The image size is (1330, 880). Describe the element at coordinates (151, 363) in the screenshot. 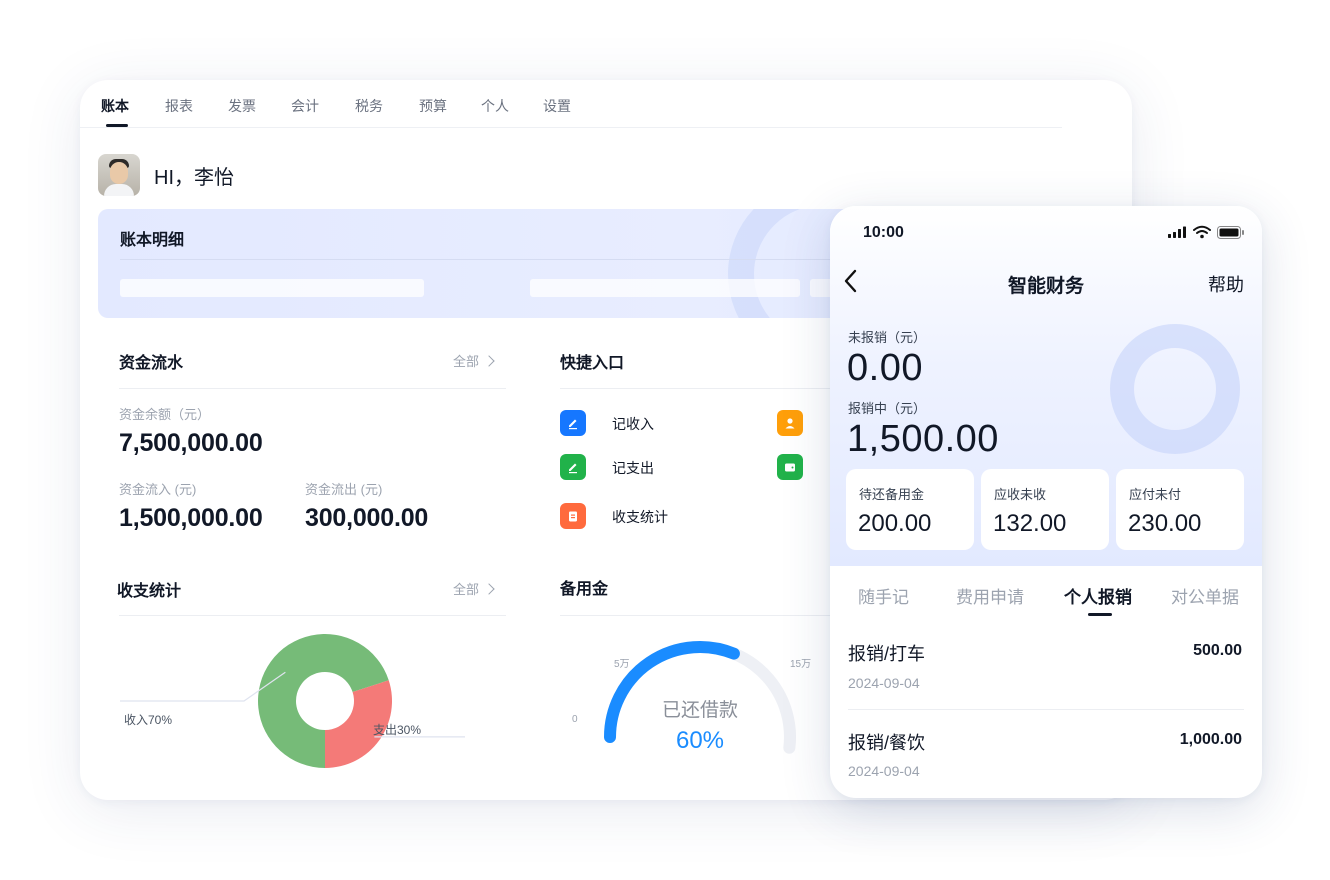

I see `funds-title: 资金流水` at that location.